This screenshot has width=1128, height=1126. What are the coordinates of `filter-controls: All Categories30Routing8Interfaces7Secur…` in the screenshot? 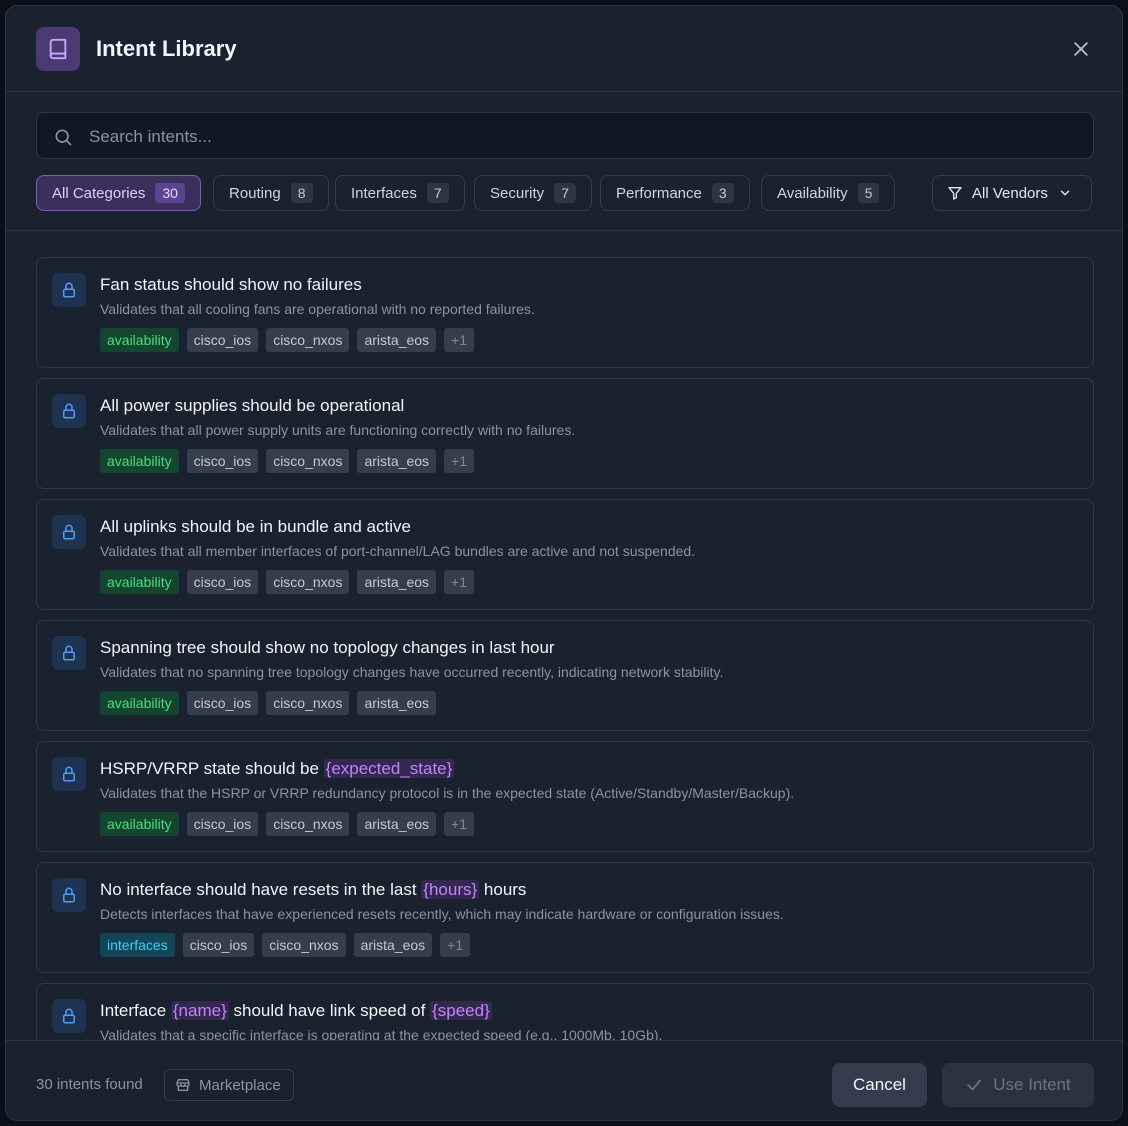 It's located at (564, 161).